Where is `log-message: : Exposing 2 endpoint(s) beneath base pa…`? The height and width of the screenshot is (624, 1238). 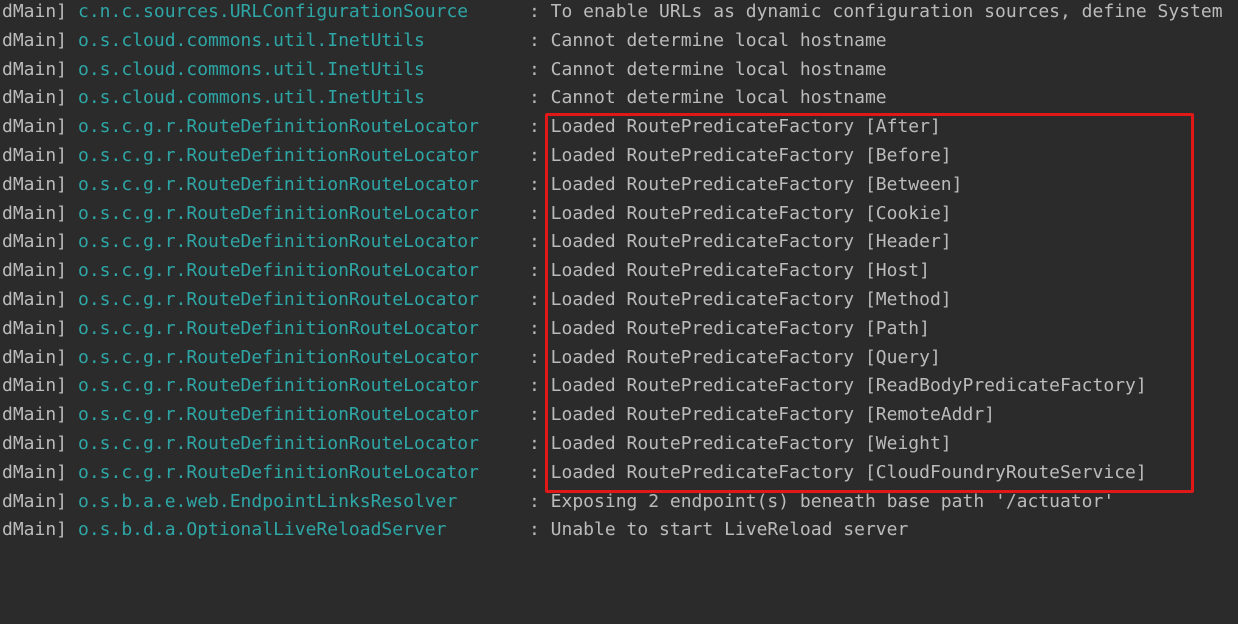 log-message: : Exposing 2 endpoint(s) beneath base pa… is located at coordinates (822, 501).